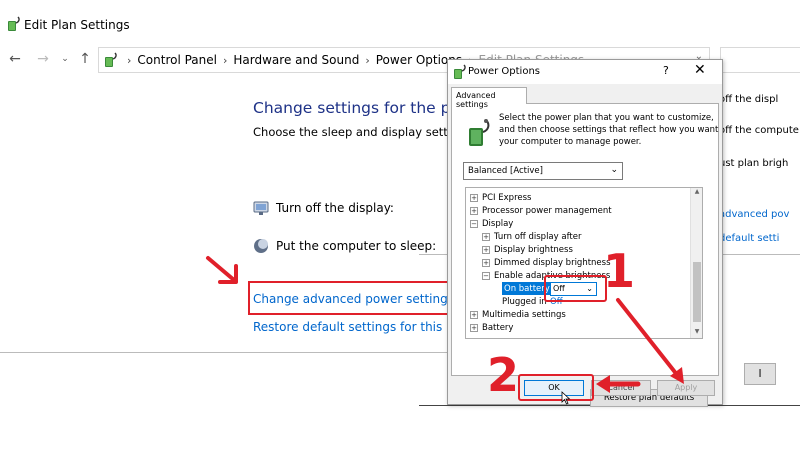 The width and height of the screenshot is (800, 450). I want to click on tree-item-display-brightness: + Display brightness, so click(527, 249).